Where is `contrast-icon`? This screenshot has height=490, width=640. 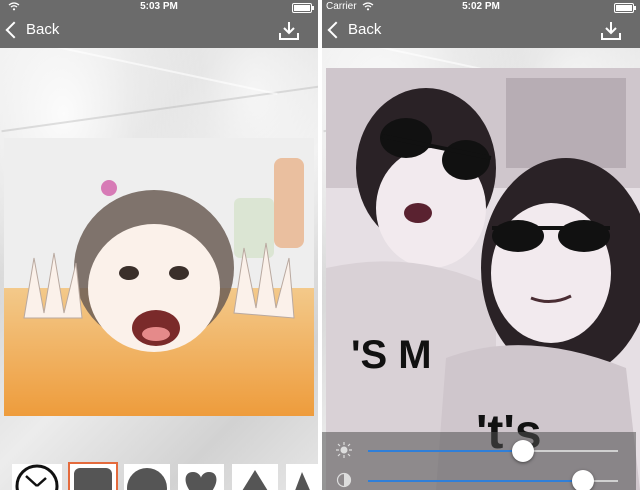 contrast-icon is located at coordinates (344, 480).